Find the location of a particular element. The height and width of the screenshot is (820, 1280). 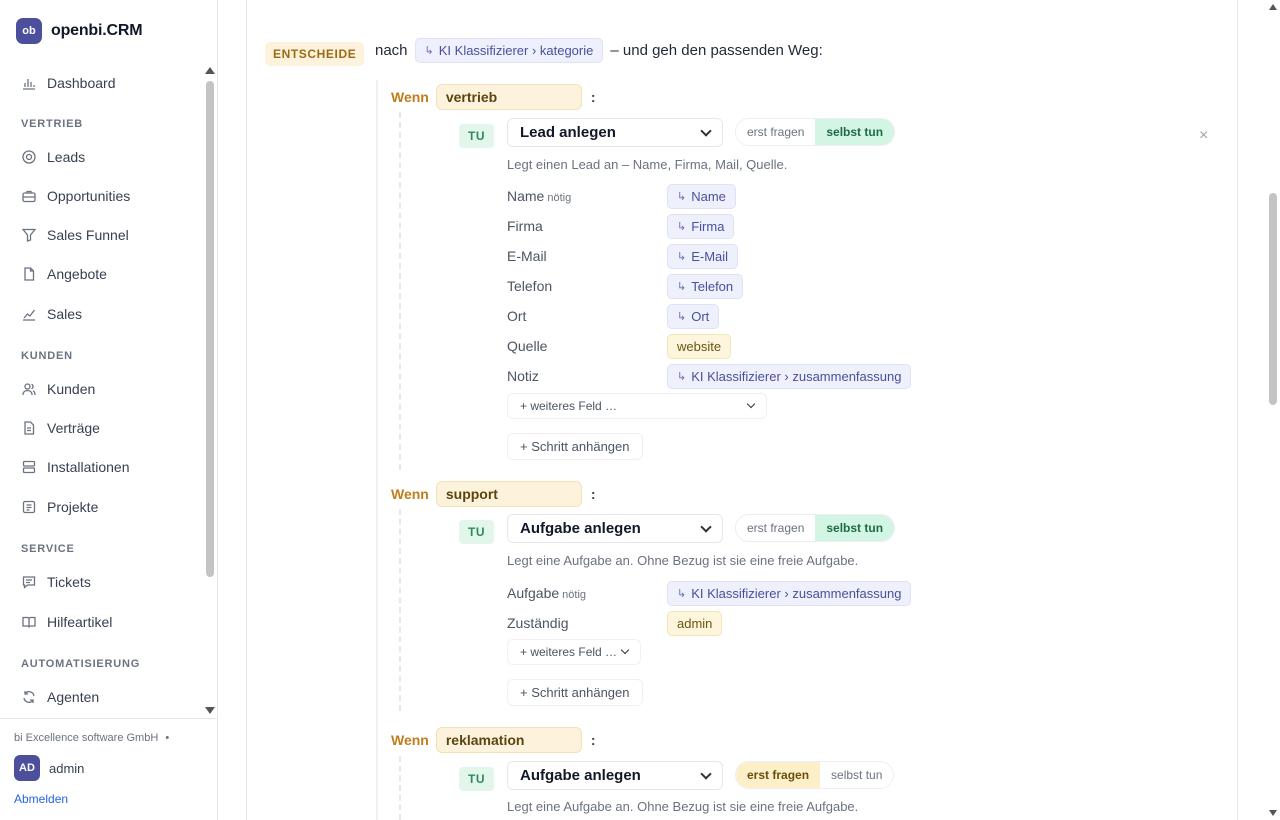

refresh-icon is located at coordinates (29, 697).